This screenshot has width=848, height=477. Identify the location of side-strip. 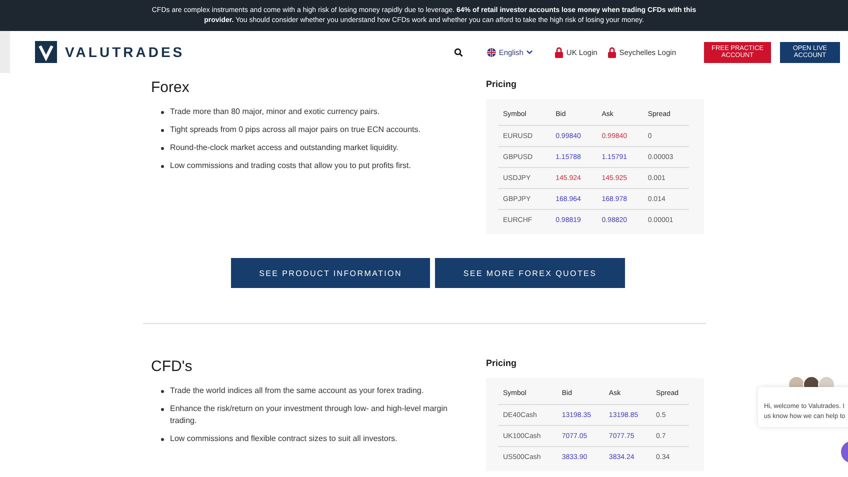
(5, 52).